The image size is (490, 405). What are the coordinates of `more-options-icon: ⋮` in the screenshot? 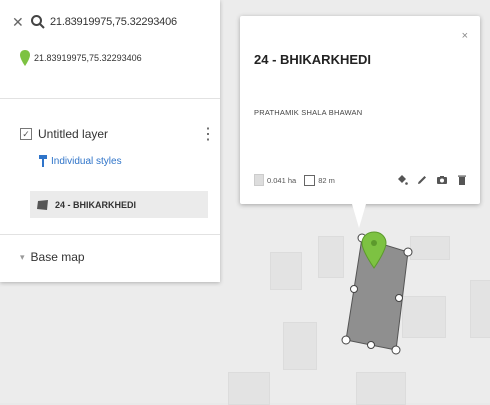 It's located at (208, 134).